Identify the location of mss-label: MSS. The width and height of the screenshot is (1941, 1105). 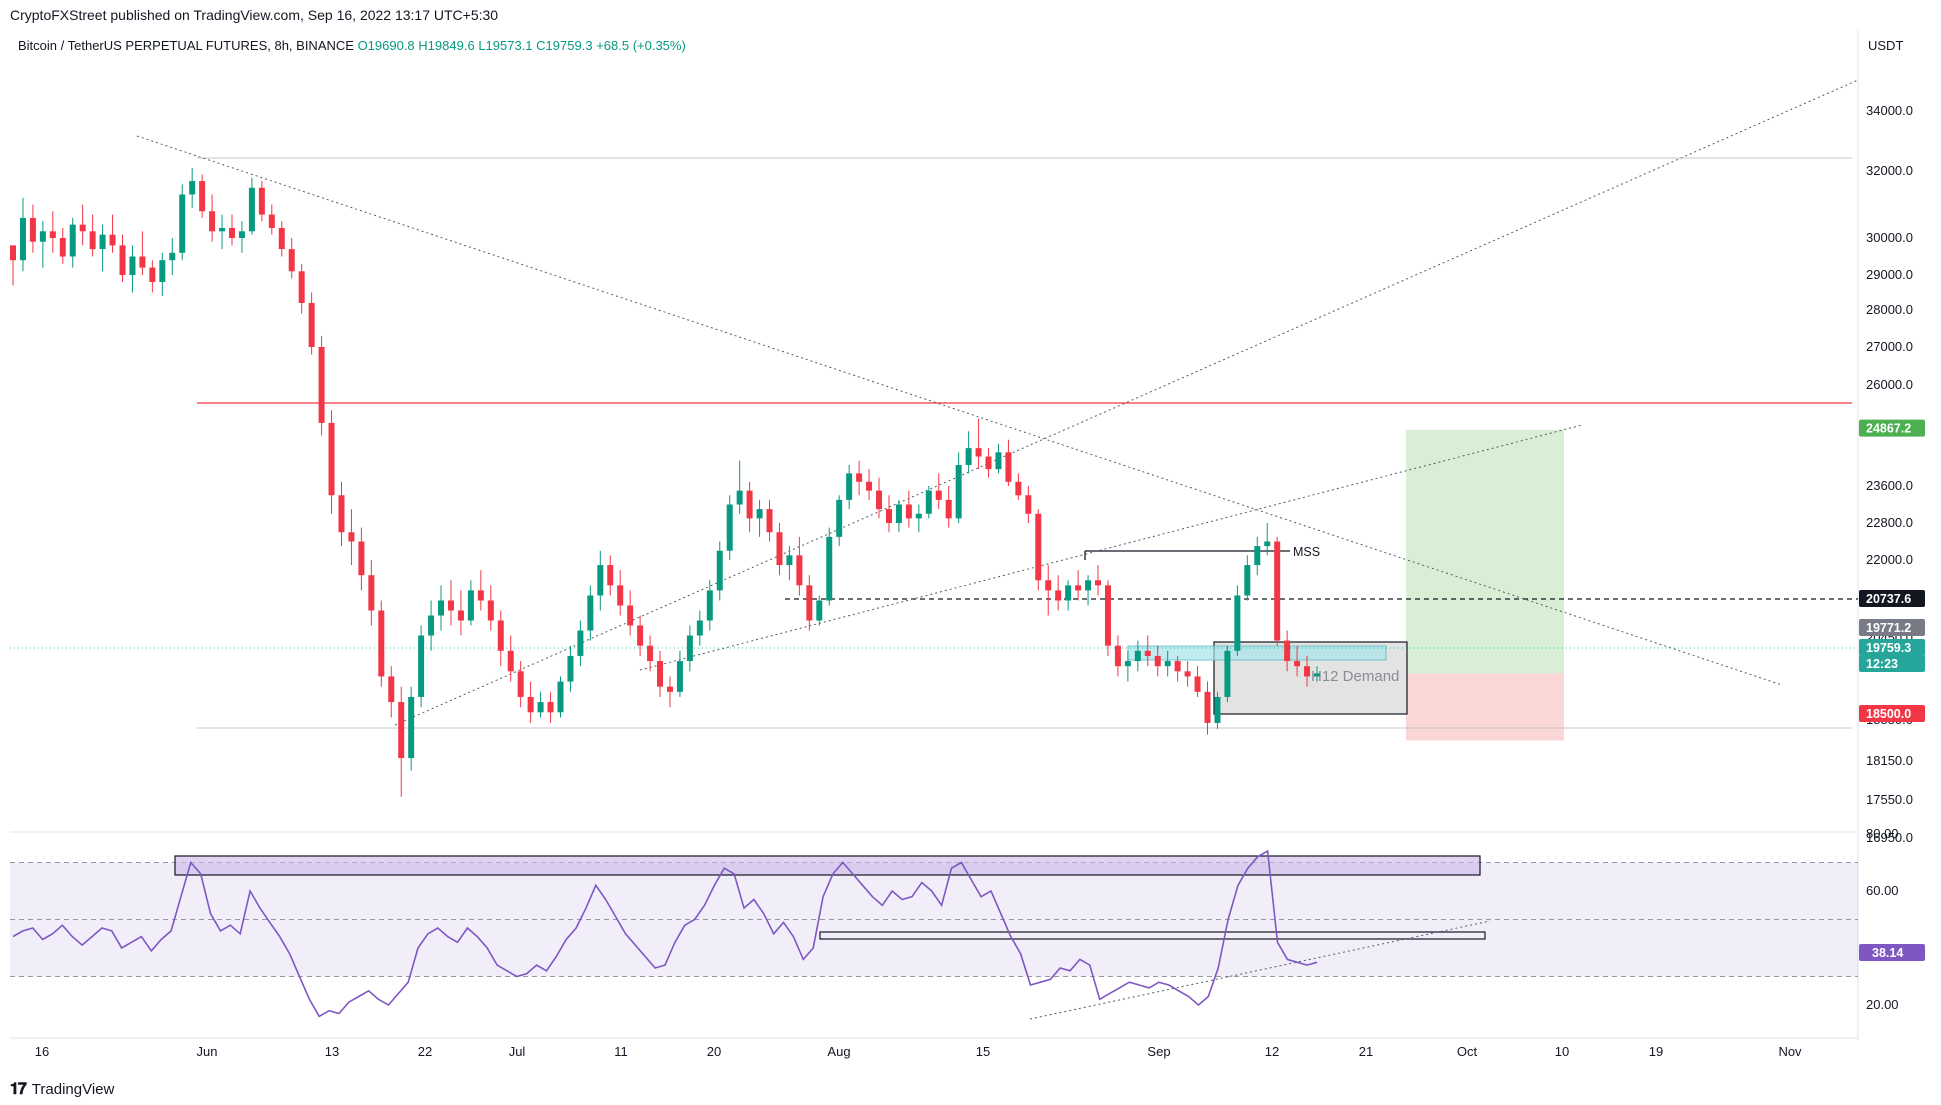
(1306, 552).